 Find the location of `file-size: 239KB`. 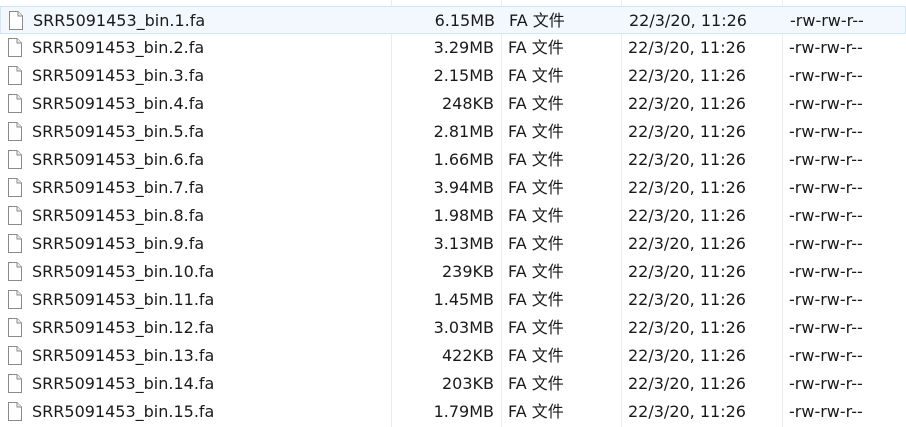

file-size: 239KB is located at coordinates (467, 271).